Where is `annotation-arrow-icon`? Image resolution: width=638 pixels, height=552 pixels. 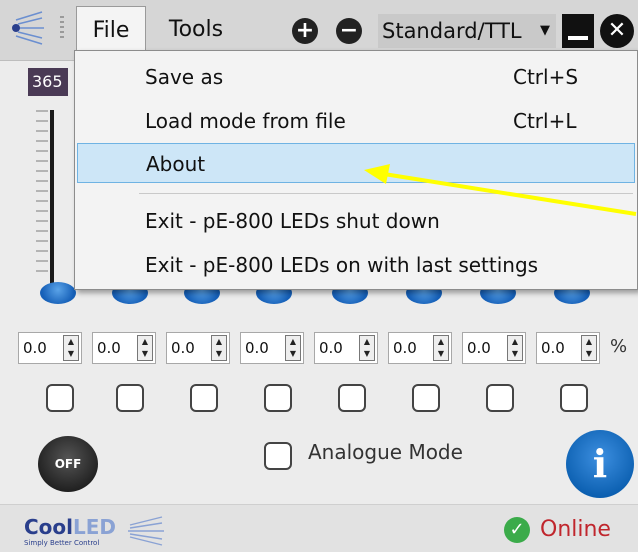 annotation-arrow-icon is located at coordinates (500, 190).